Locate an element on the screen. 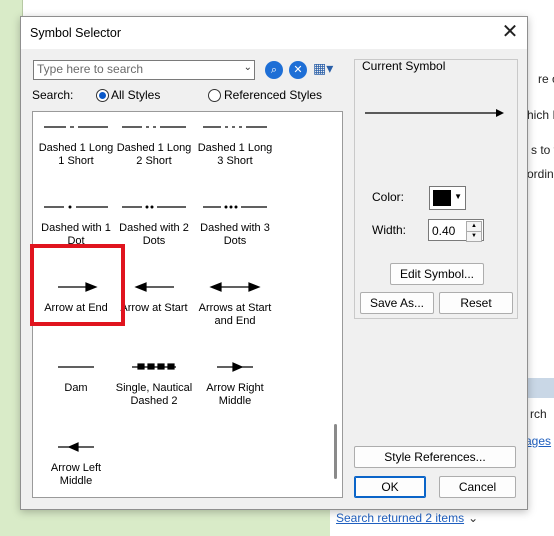 Image resolution: width=554 pixels, height=536 pixels. all-styles-radio is located at coordinates (102, 95).